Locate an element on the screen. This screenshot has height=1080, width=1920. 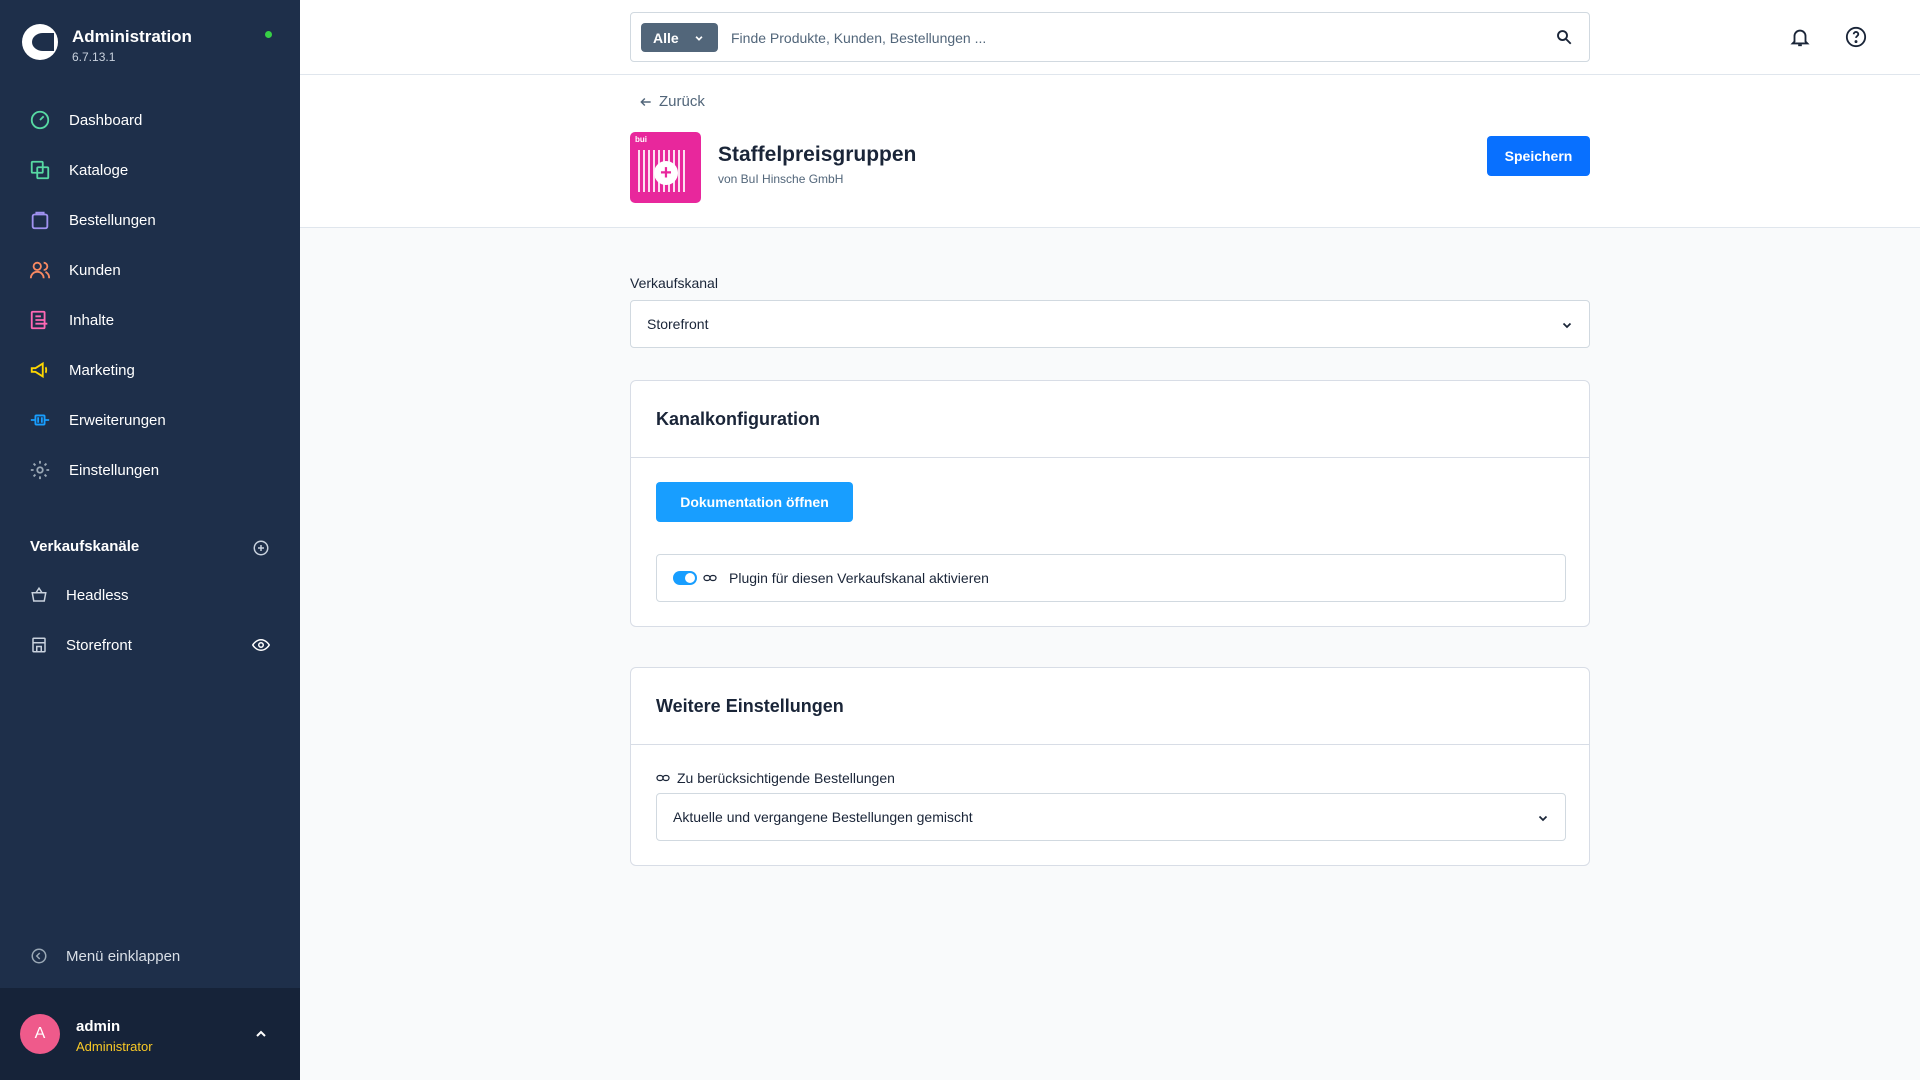
search-bar: Alle is located at coordinates (1110, 37).